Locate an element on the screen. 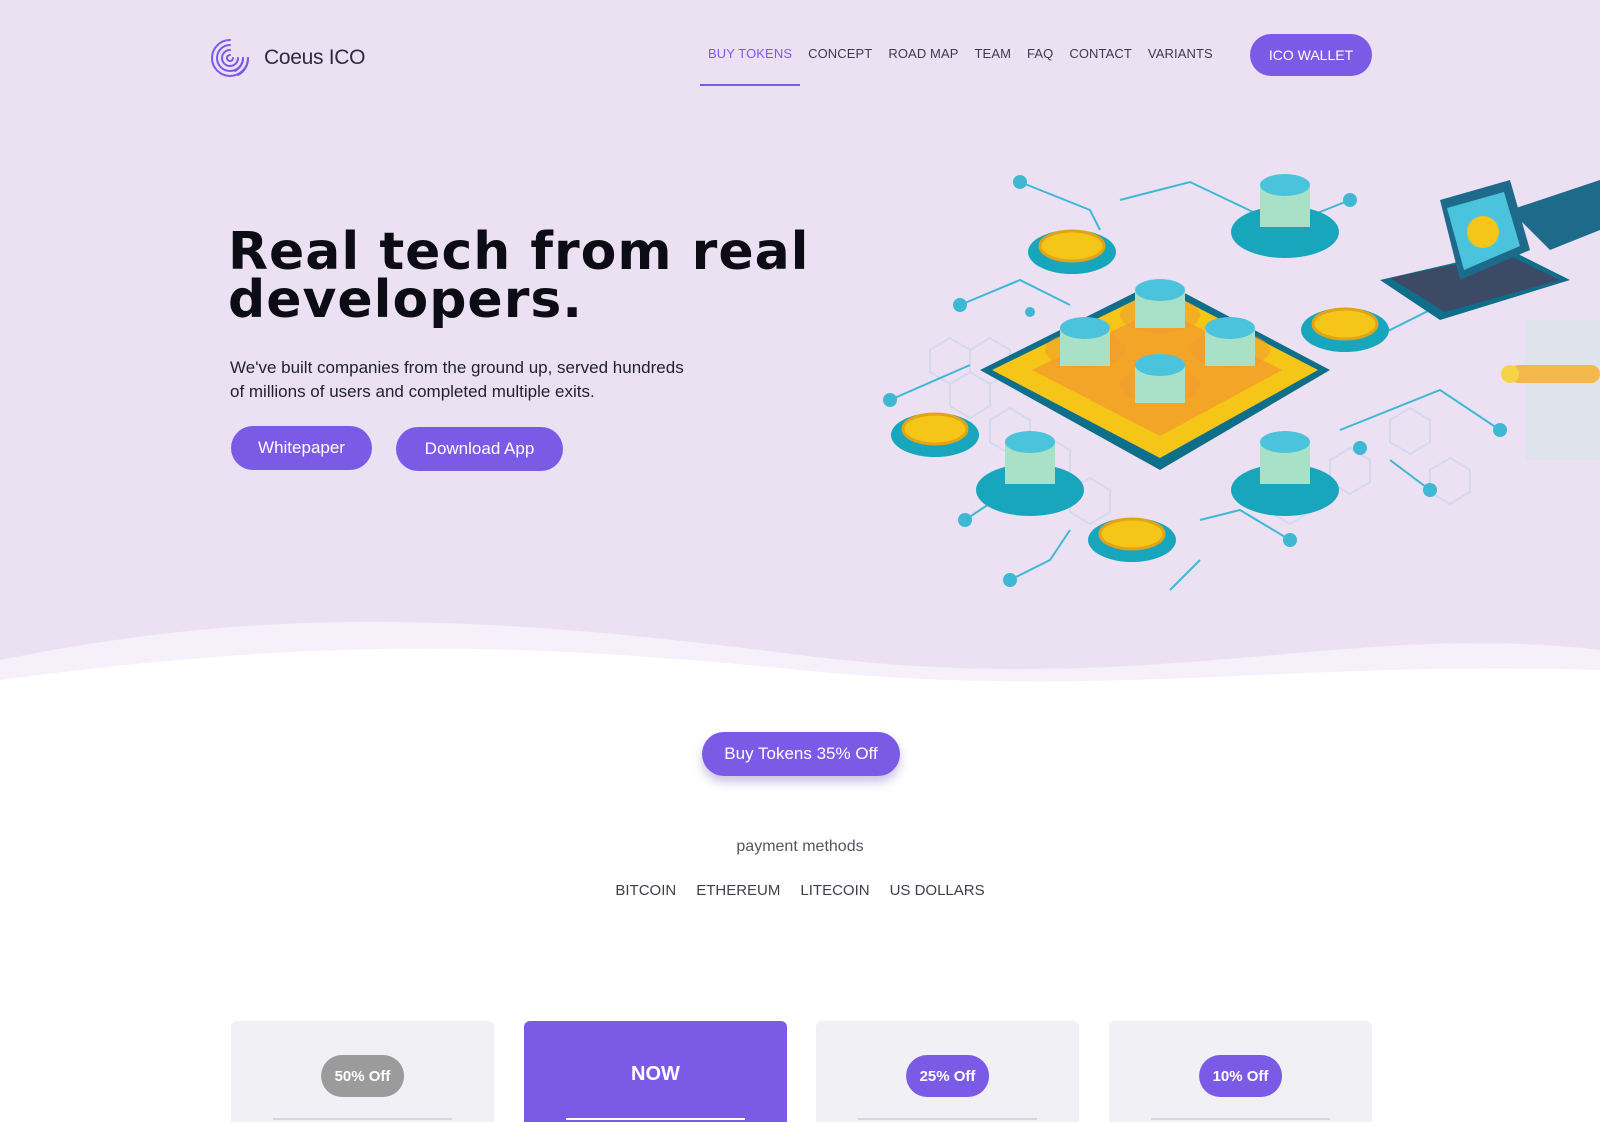 The height and width of the screenshot is (1122, 1600). buy-tokens-button: Buy Tokens 35% Off is located at coordinates (801, 754).